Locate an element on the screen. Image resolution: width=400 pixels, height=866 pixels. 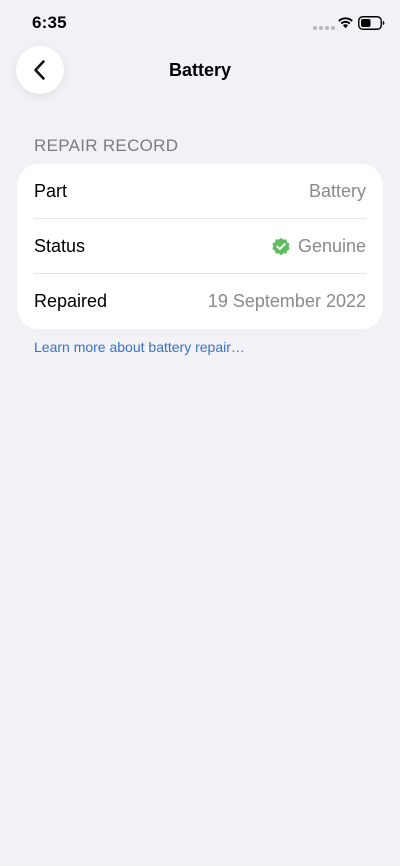
row-value: Battery is located at coordinates (337, 191).